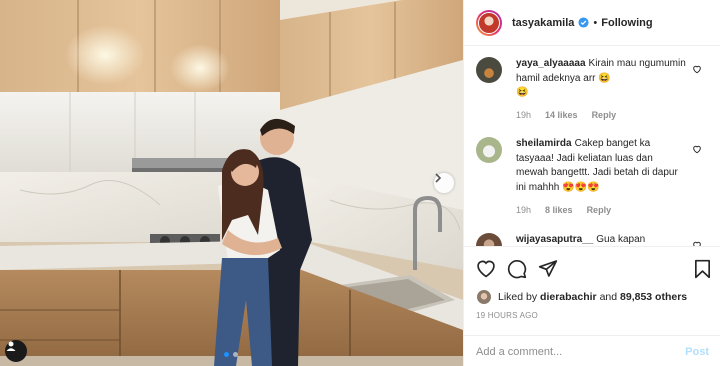 The height and width of the screenshot is (366, 720). I want to click on likes-count: 89,853 others, so click(653, 297).